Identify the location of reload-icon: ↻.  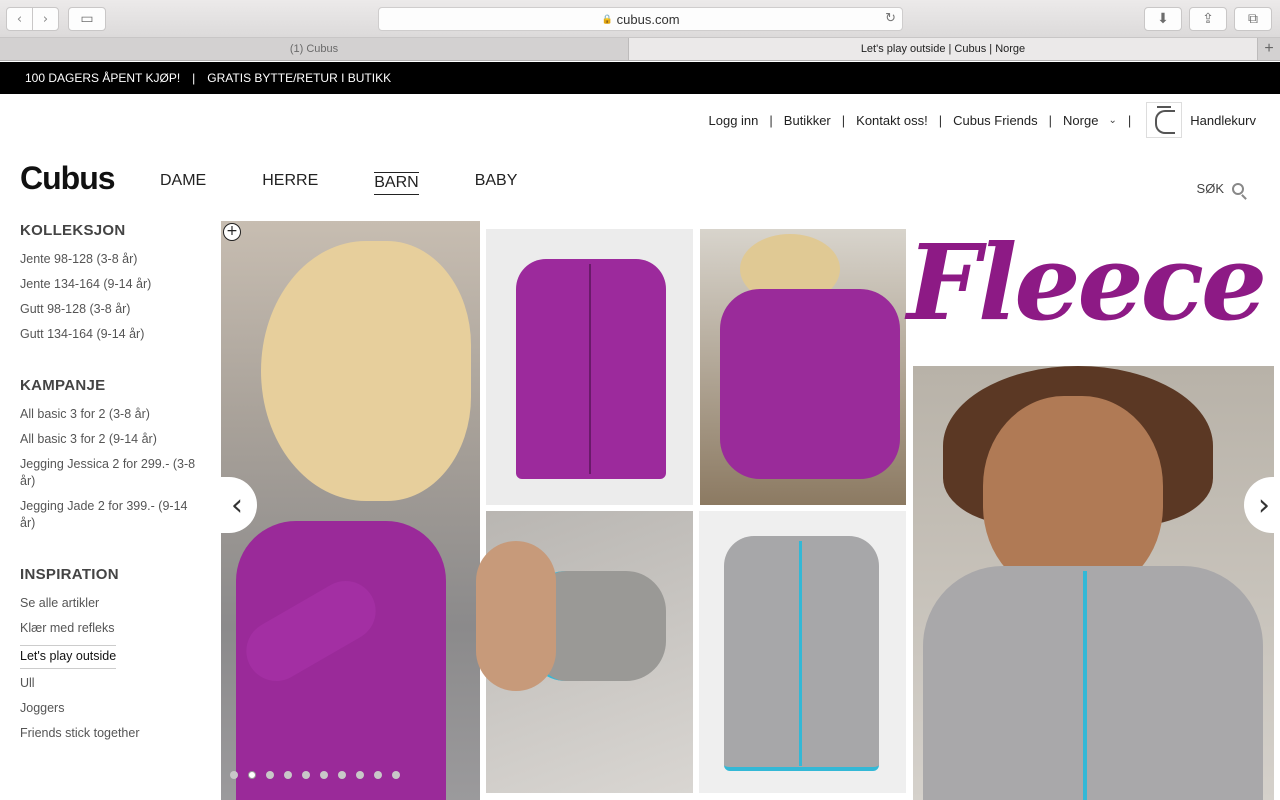
(890, 18).